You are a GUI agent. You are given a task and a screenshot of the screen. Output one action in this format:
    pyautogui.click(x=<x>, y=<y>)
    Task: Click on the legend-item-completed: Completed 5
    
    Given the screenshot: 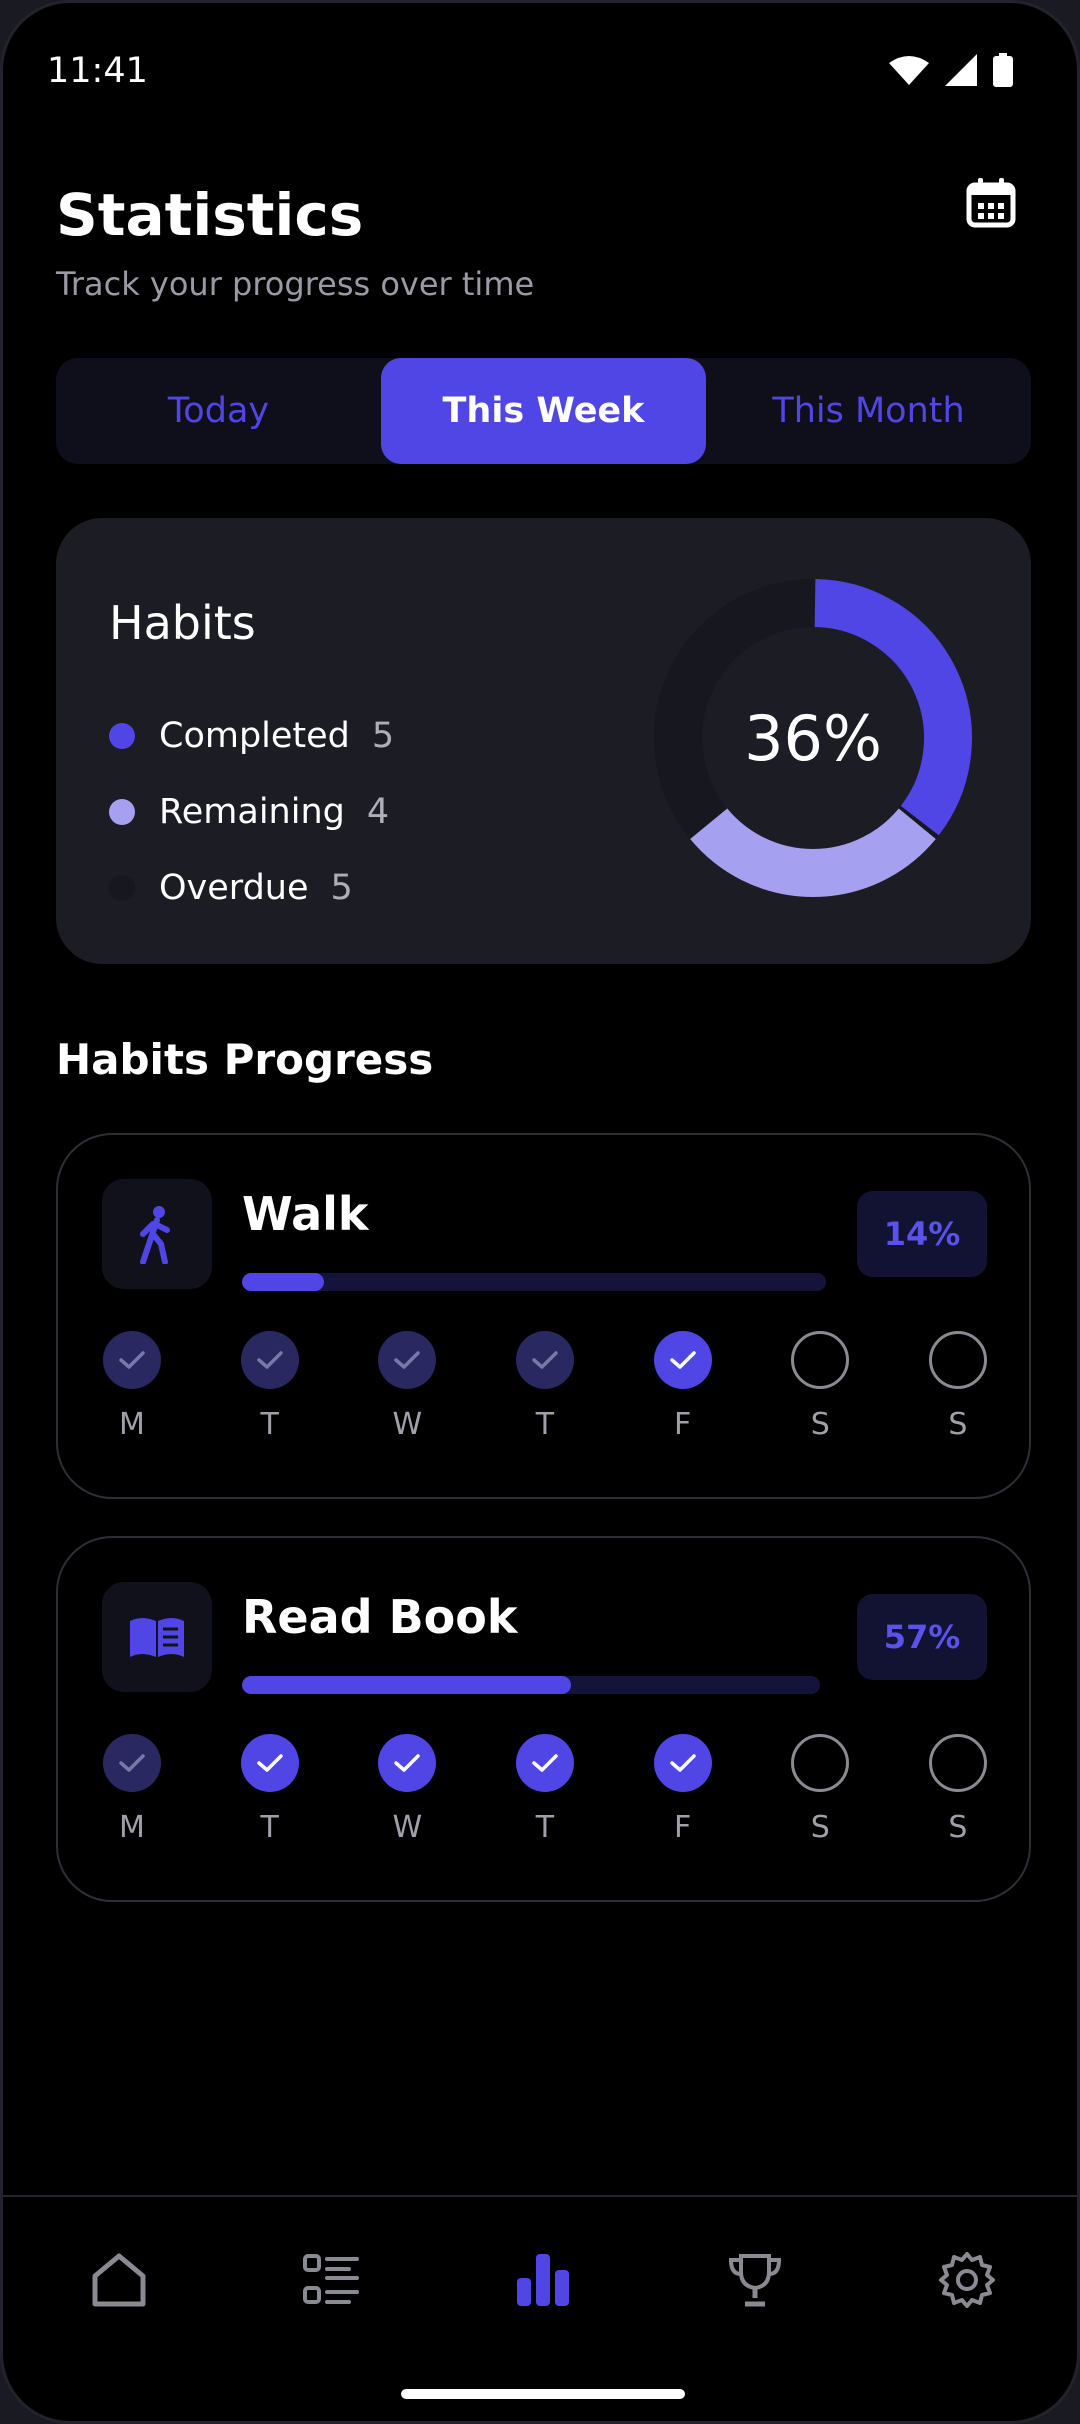 What is the action you would take?
    pyautogui.click(x=251, y=736)
    